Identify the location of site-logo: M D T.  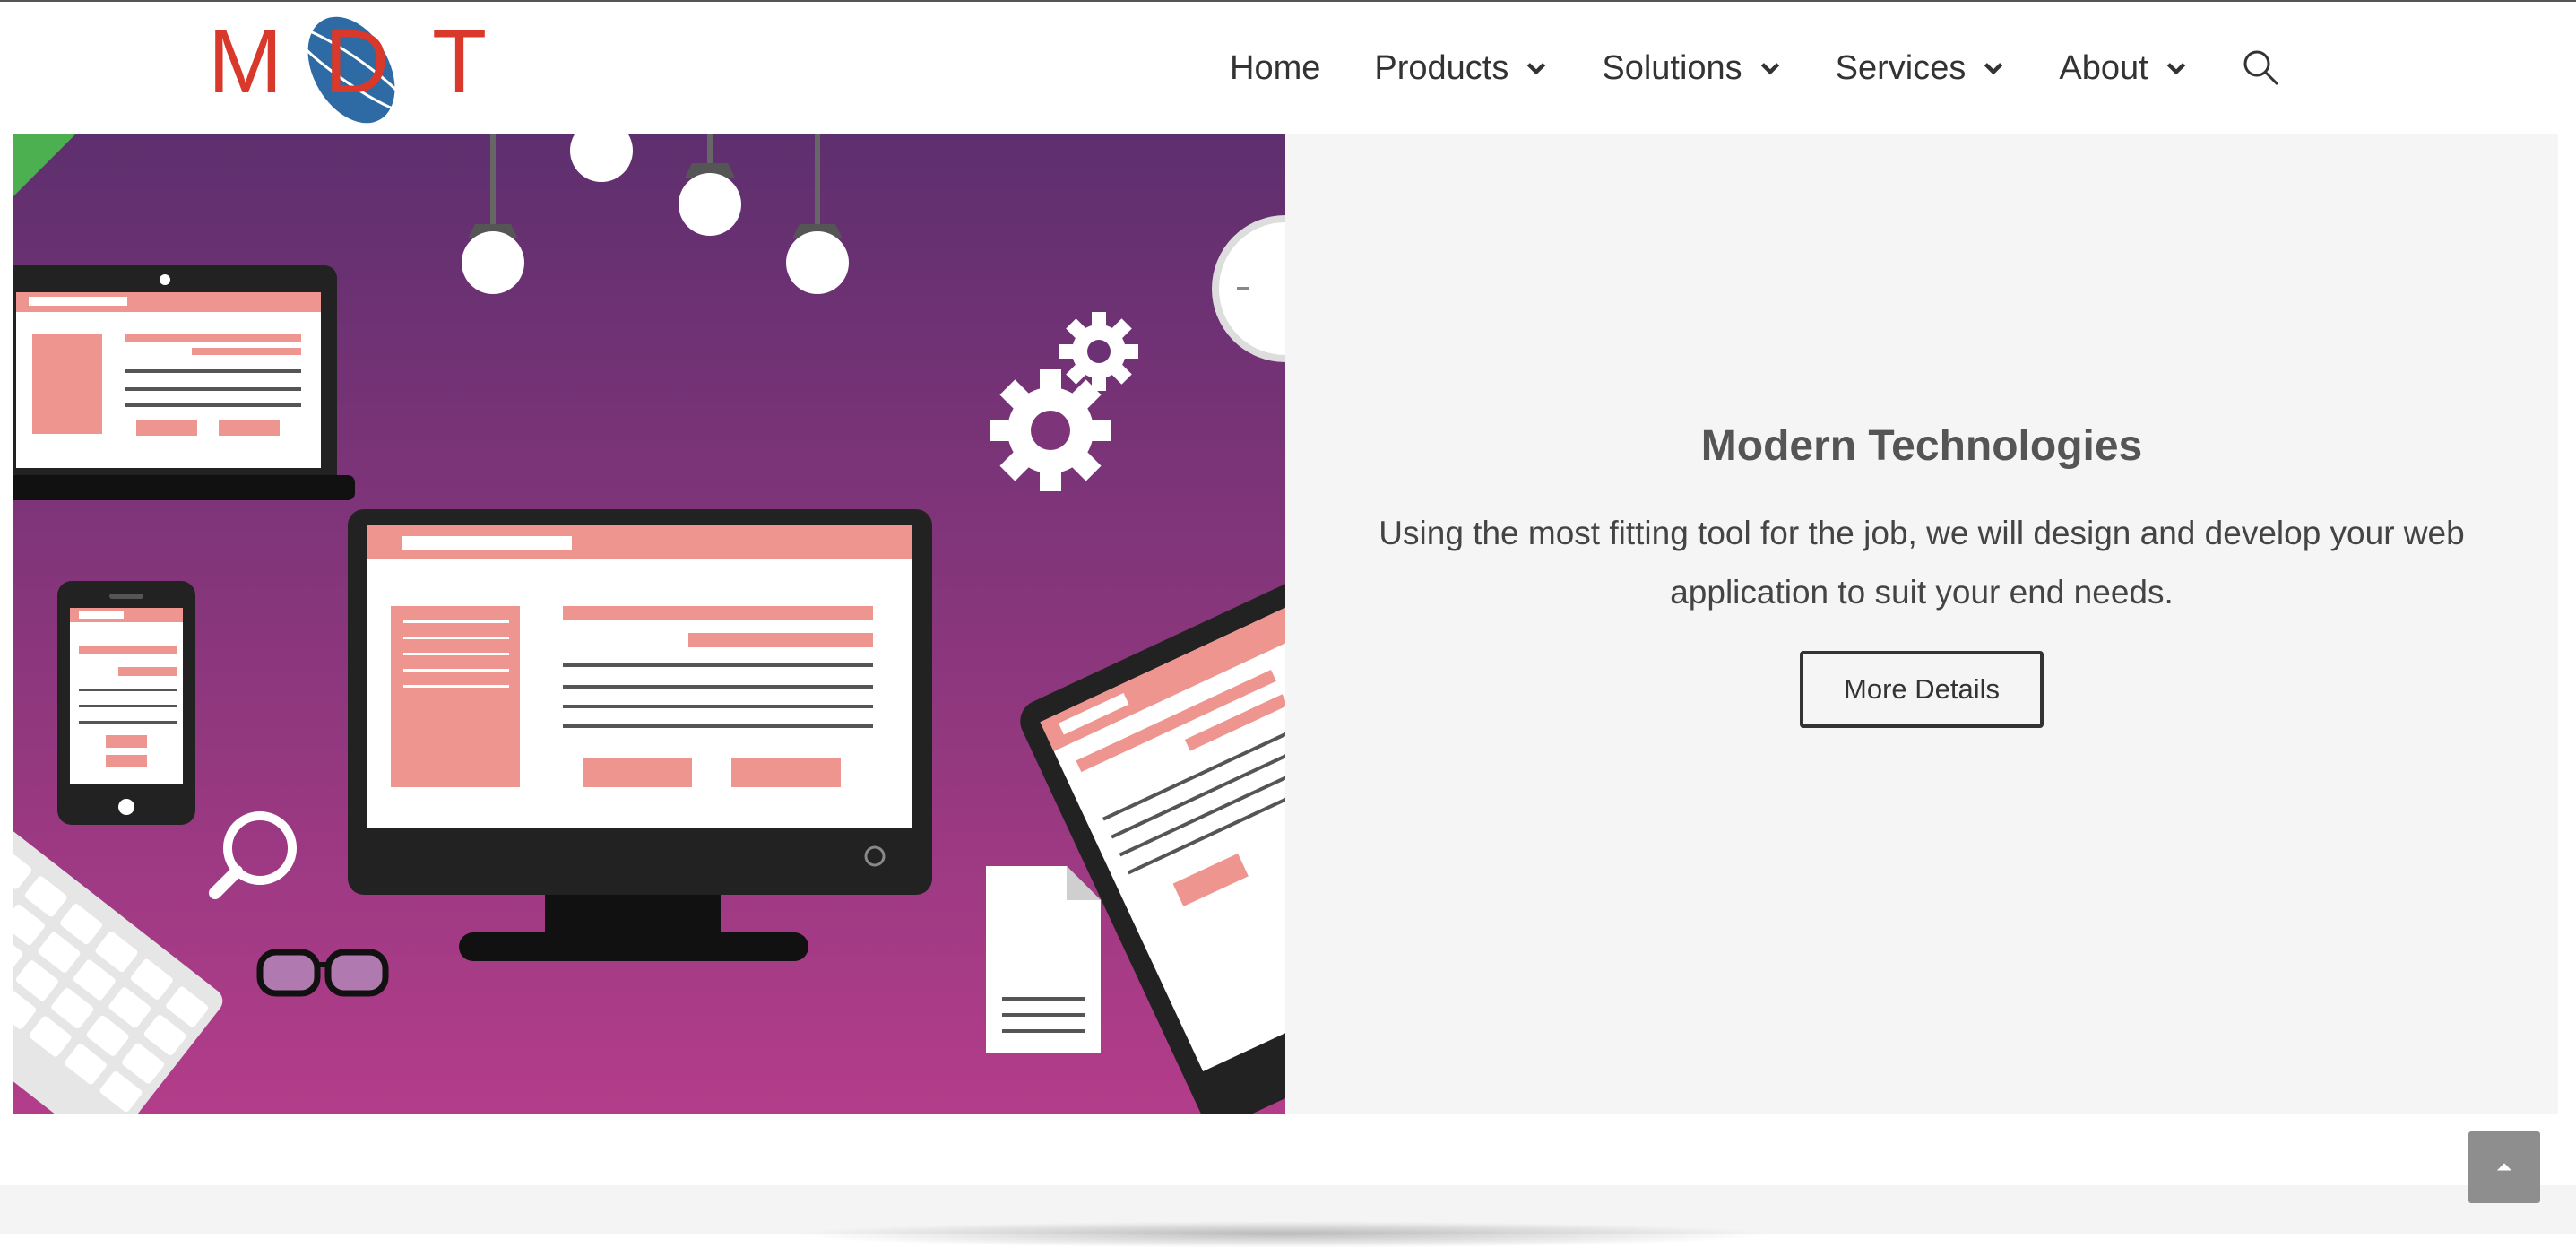
(351, 70).